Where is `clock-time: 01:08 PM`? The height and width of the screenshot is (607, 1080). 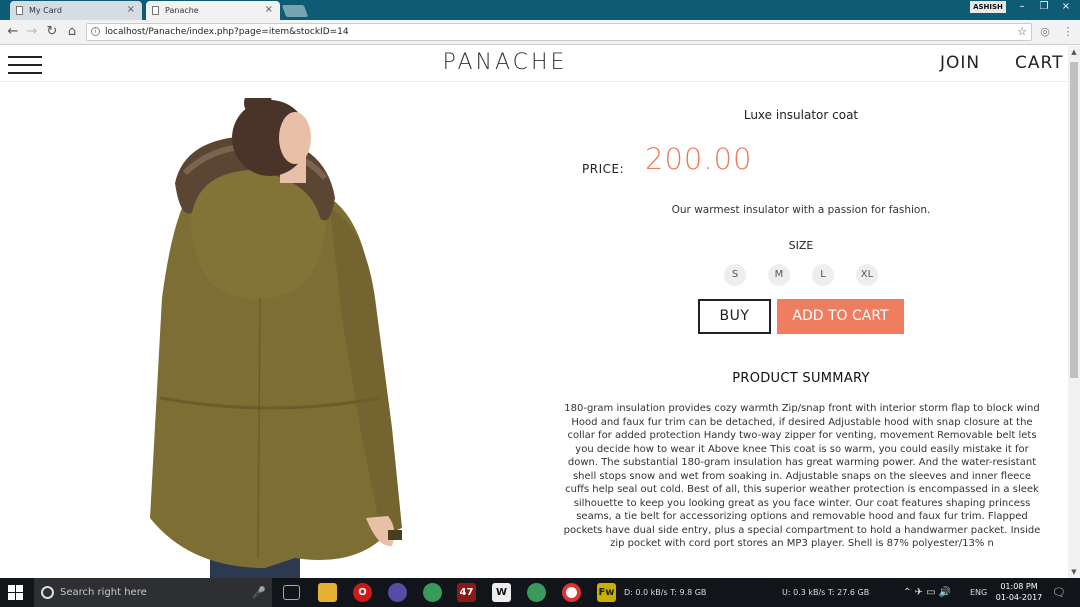 clock-time: 01:08 PM is located at coordinates (1019, 586).